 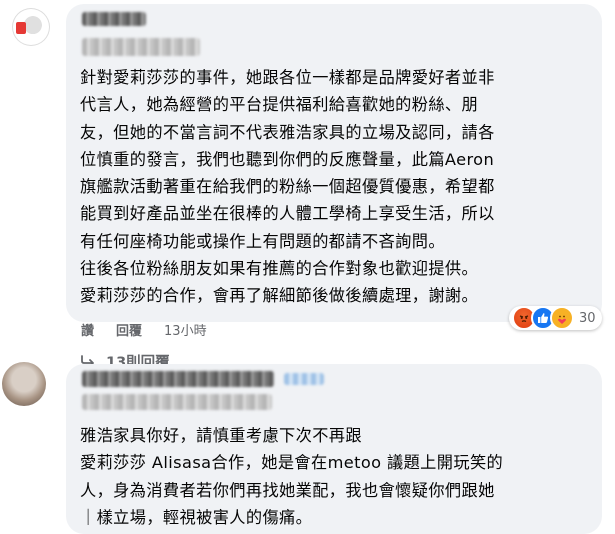 I want to click on redacted-tag, so click(x=304, y=379).